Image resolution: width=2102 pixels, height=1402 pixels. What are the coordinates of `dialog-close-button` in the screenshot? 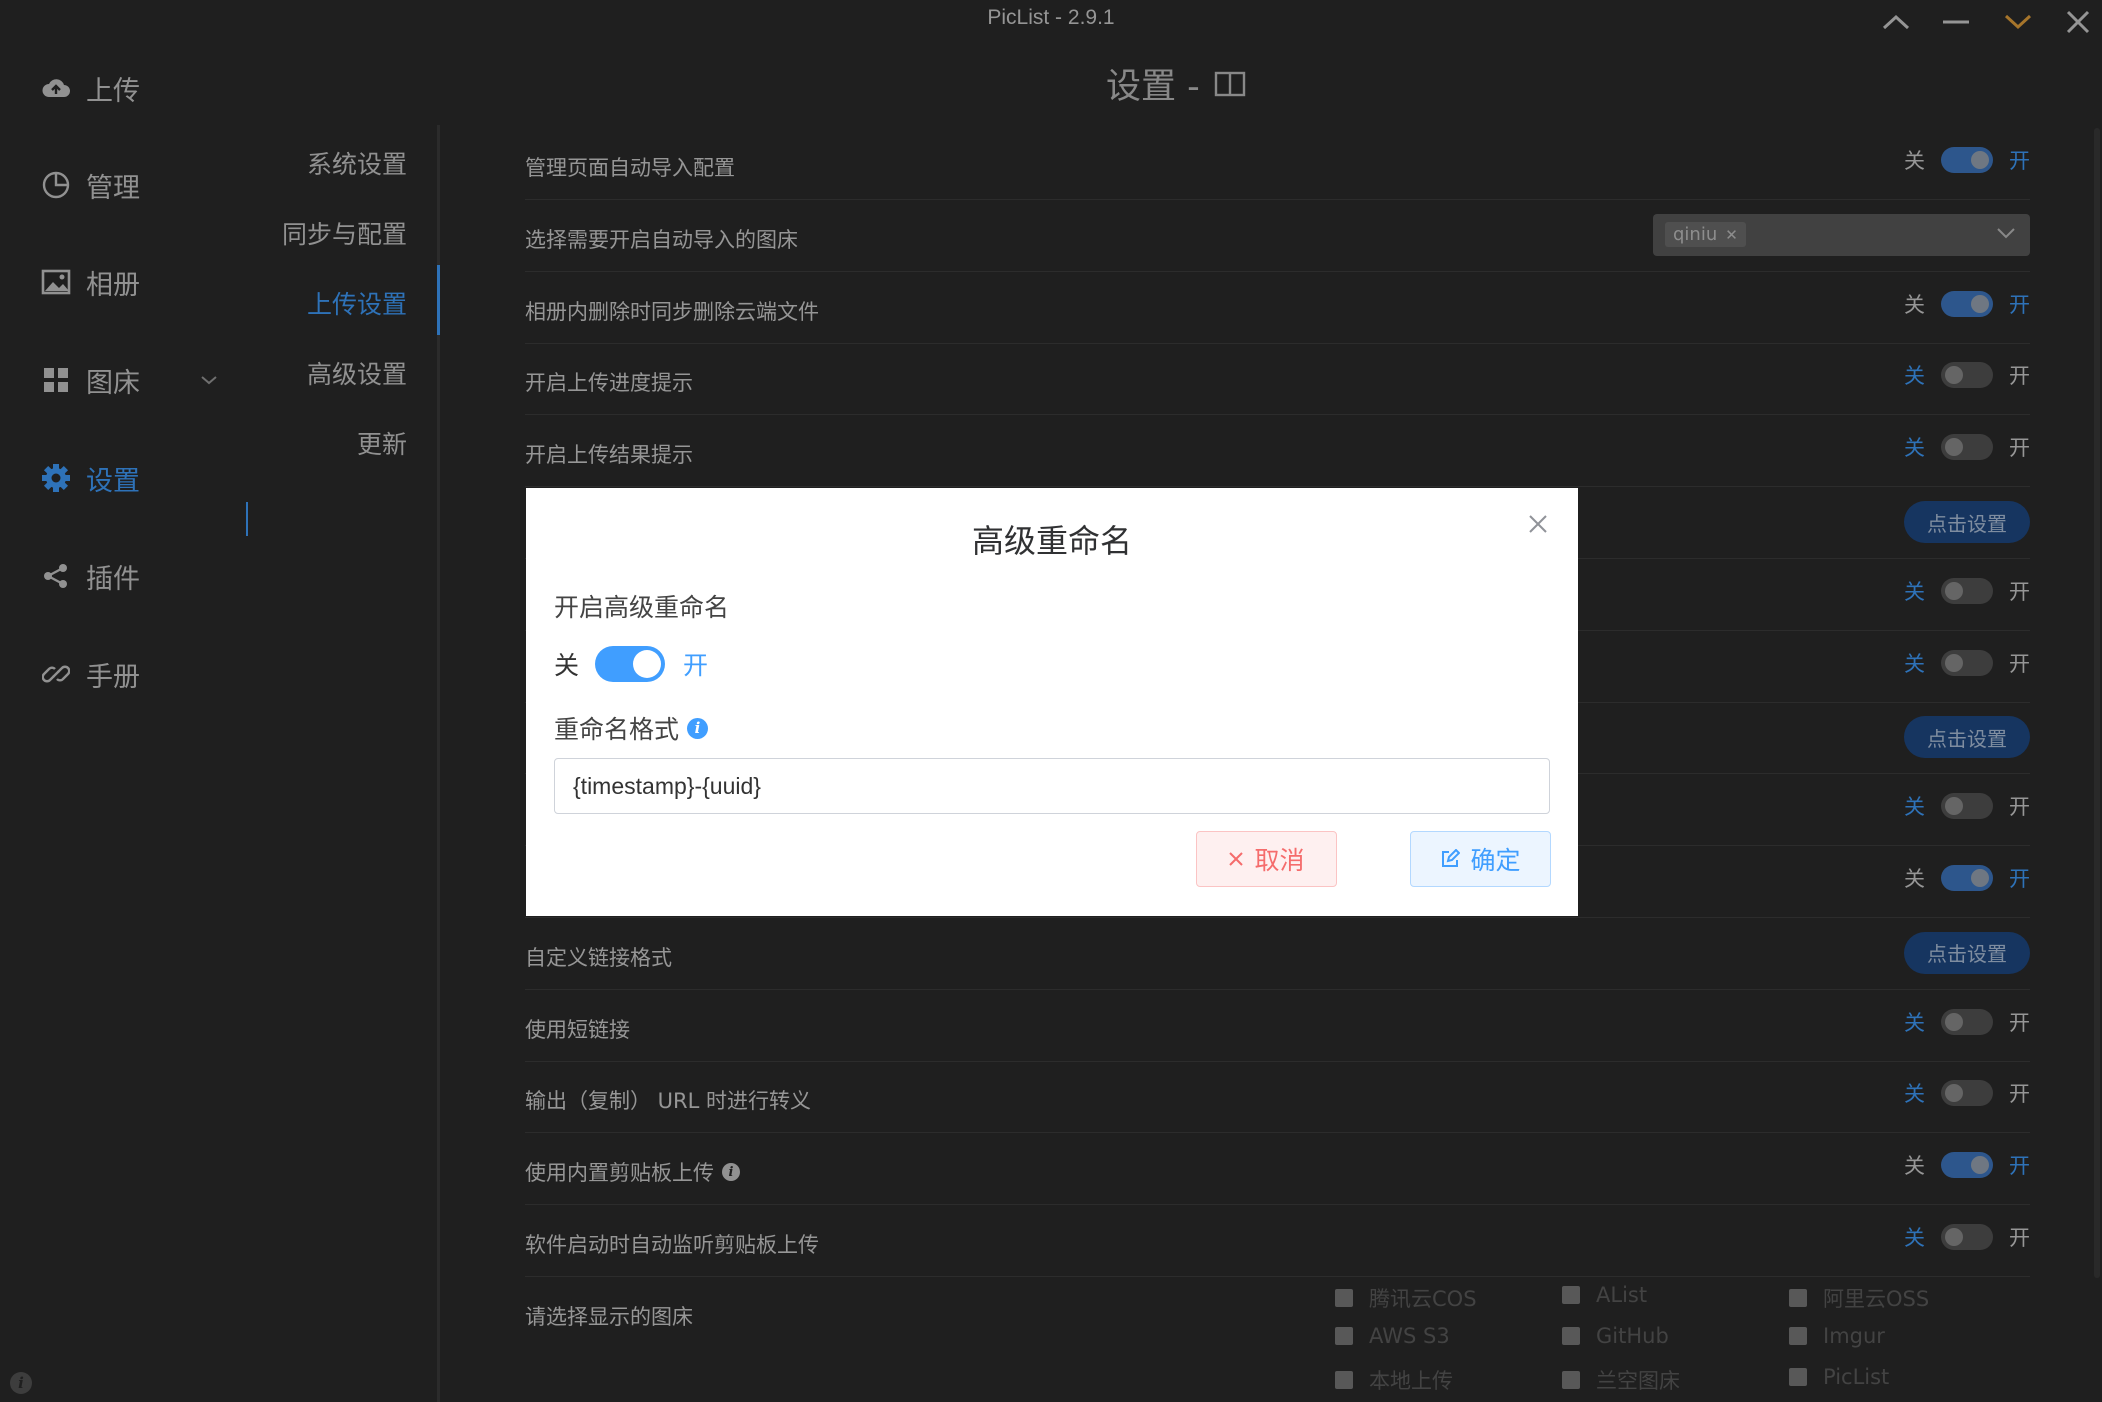 It's located at (1538, 526).